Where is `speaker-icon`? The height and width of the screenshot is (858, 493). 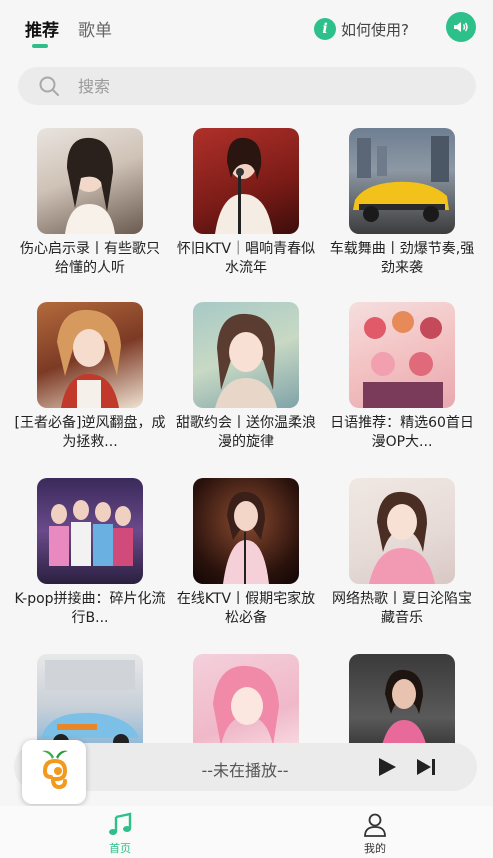
speaker-icon is located at coordinates (461, 27).